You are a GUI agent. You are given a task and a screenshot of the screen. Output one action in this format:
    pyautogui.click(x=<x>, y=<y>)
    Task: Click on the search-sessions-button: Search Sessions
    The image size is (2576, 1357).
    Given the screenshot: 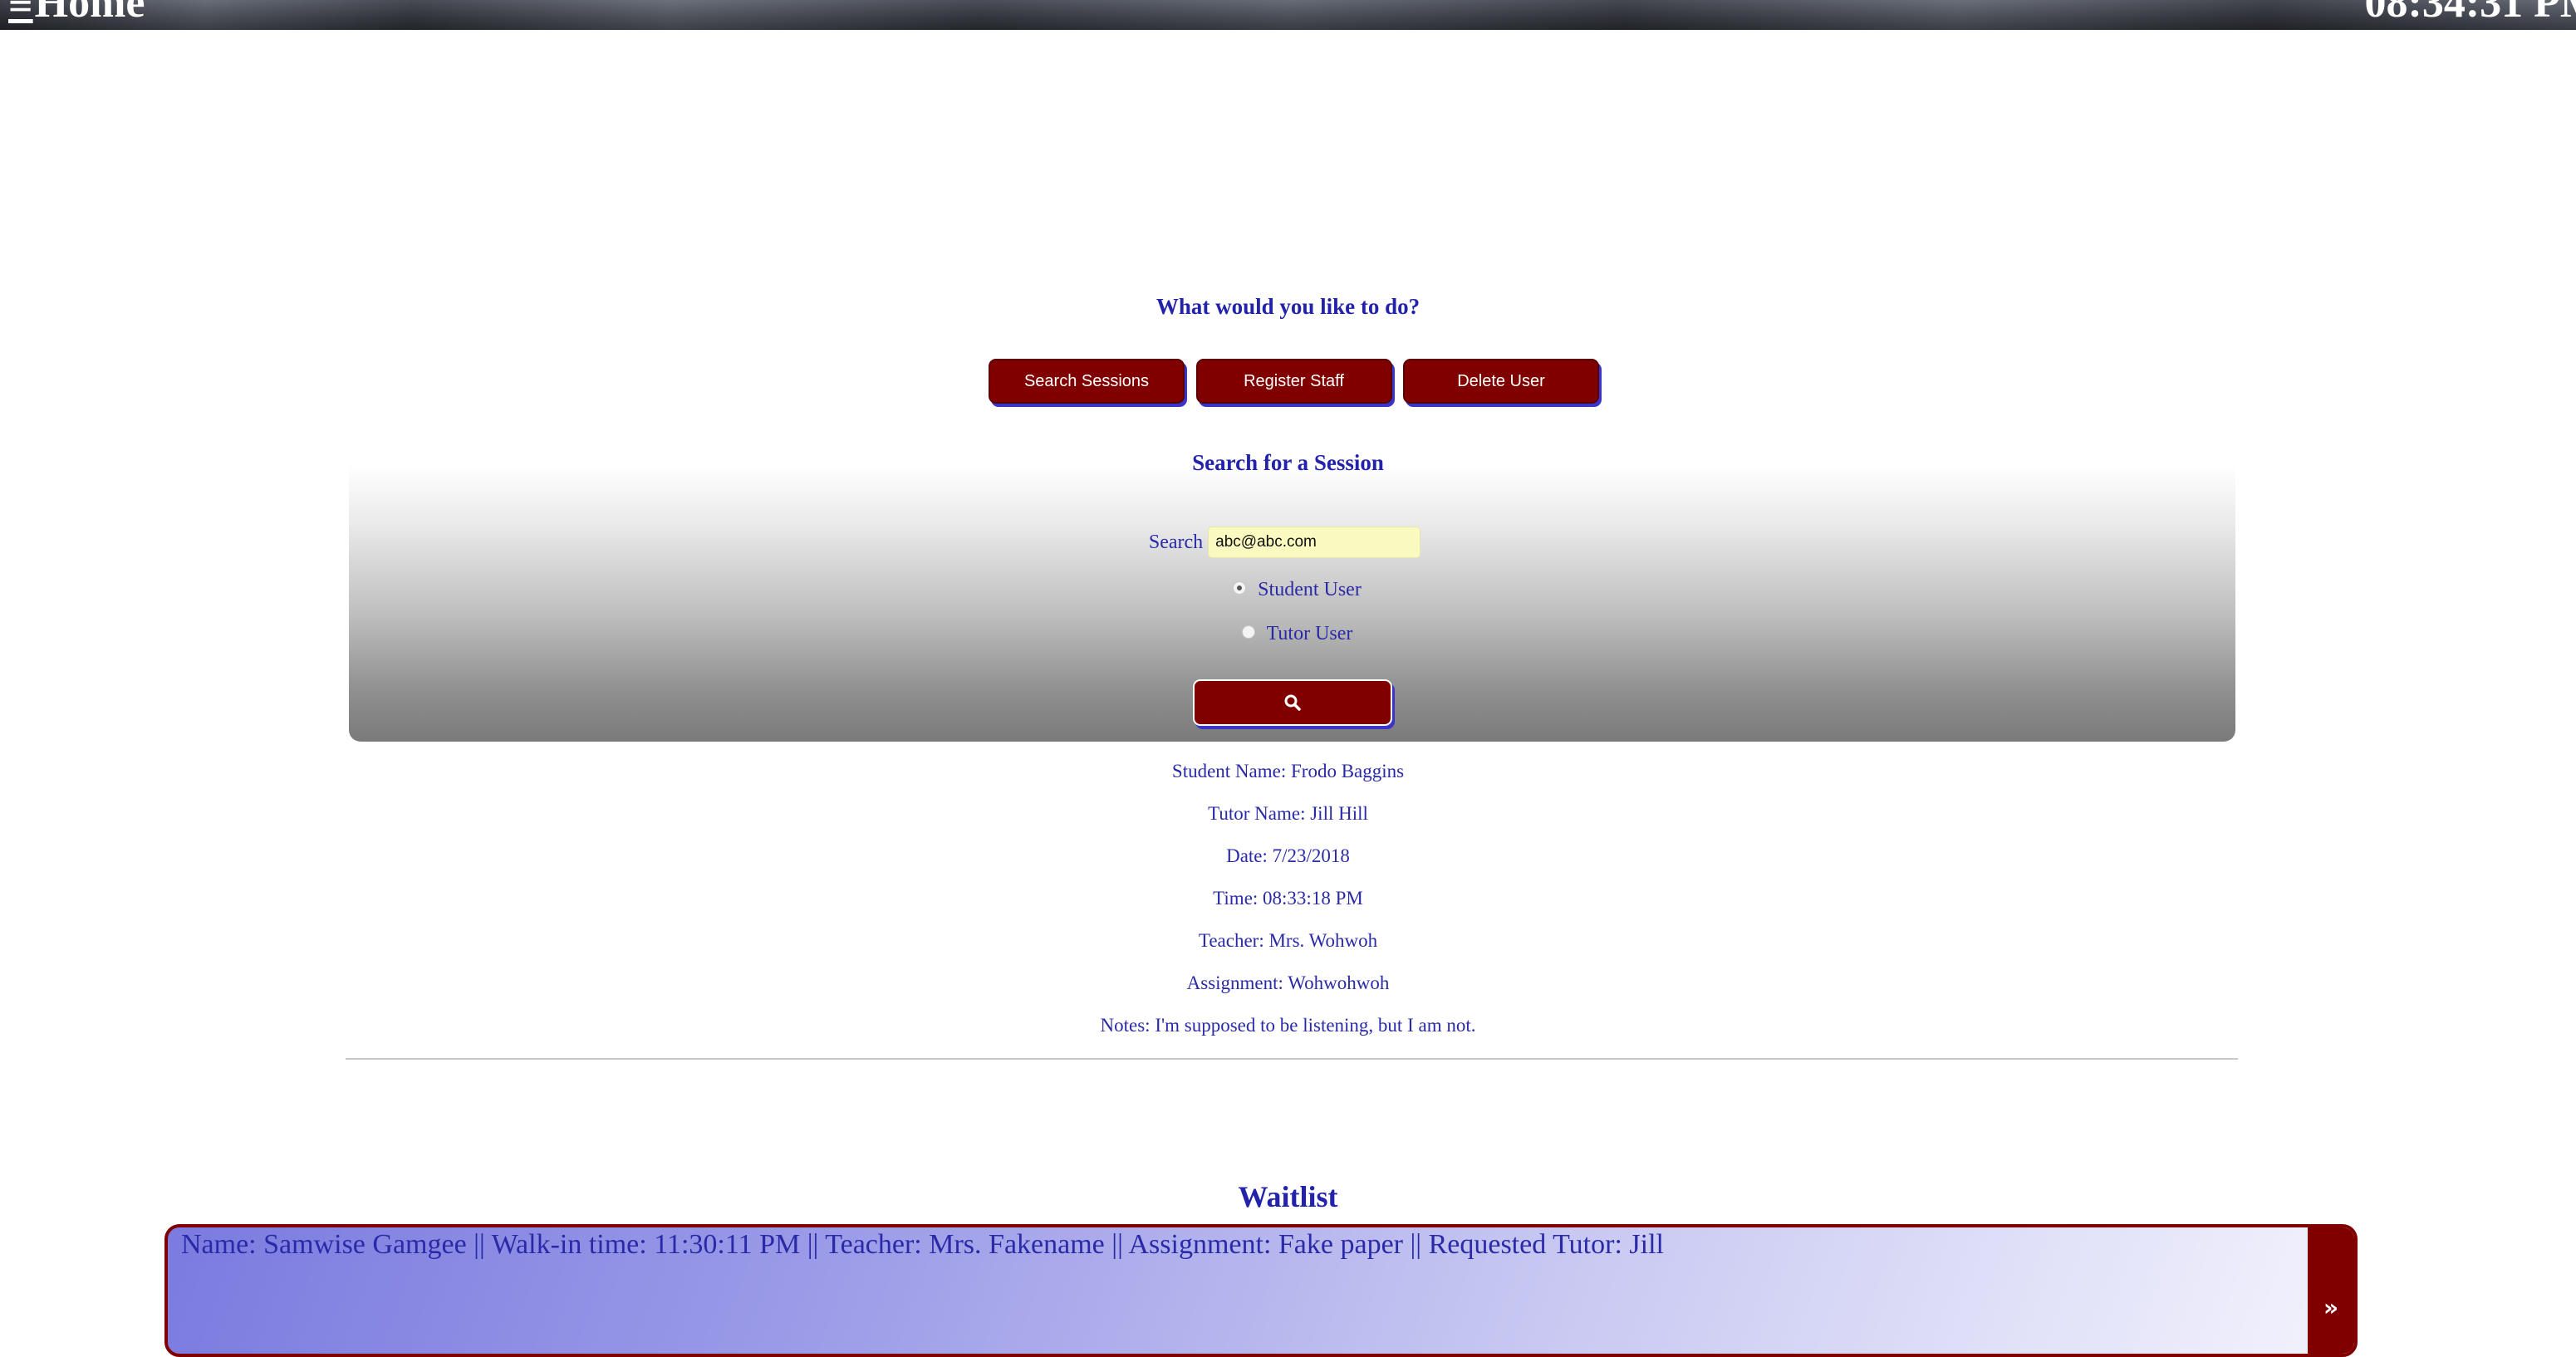 What is the action you would take?
    pyautogui.click(x=1087, y=381)
    